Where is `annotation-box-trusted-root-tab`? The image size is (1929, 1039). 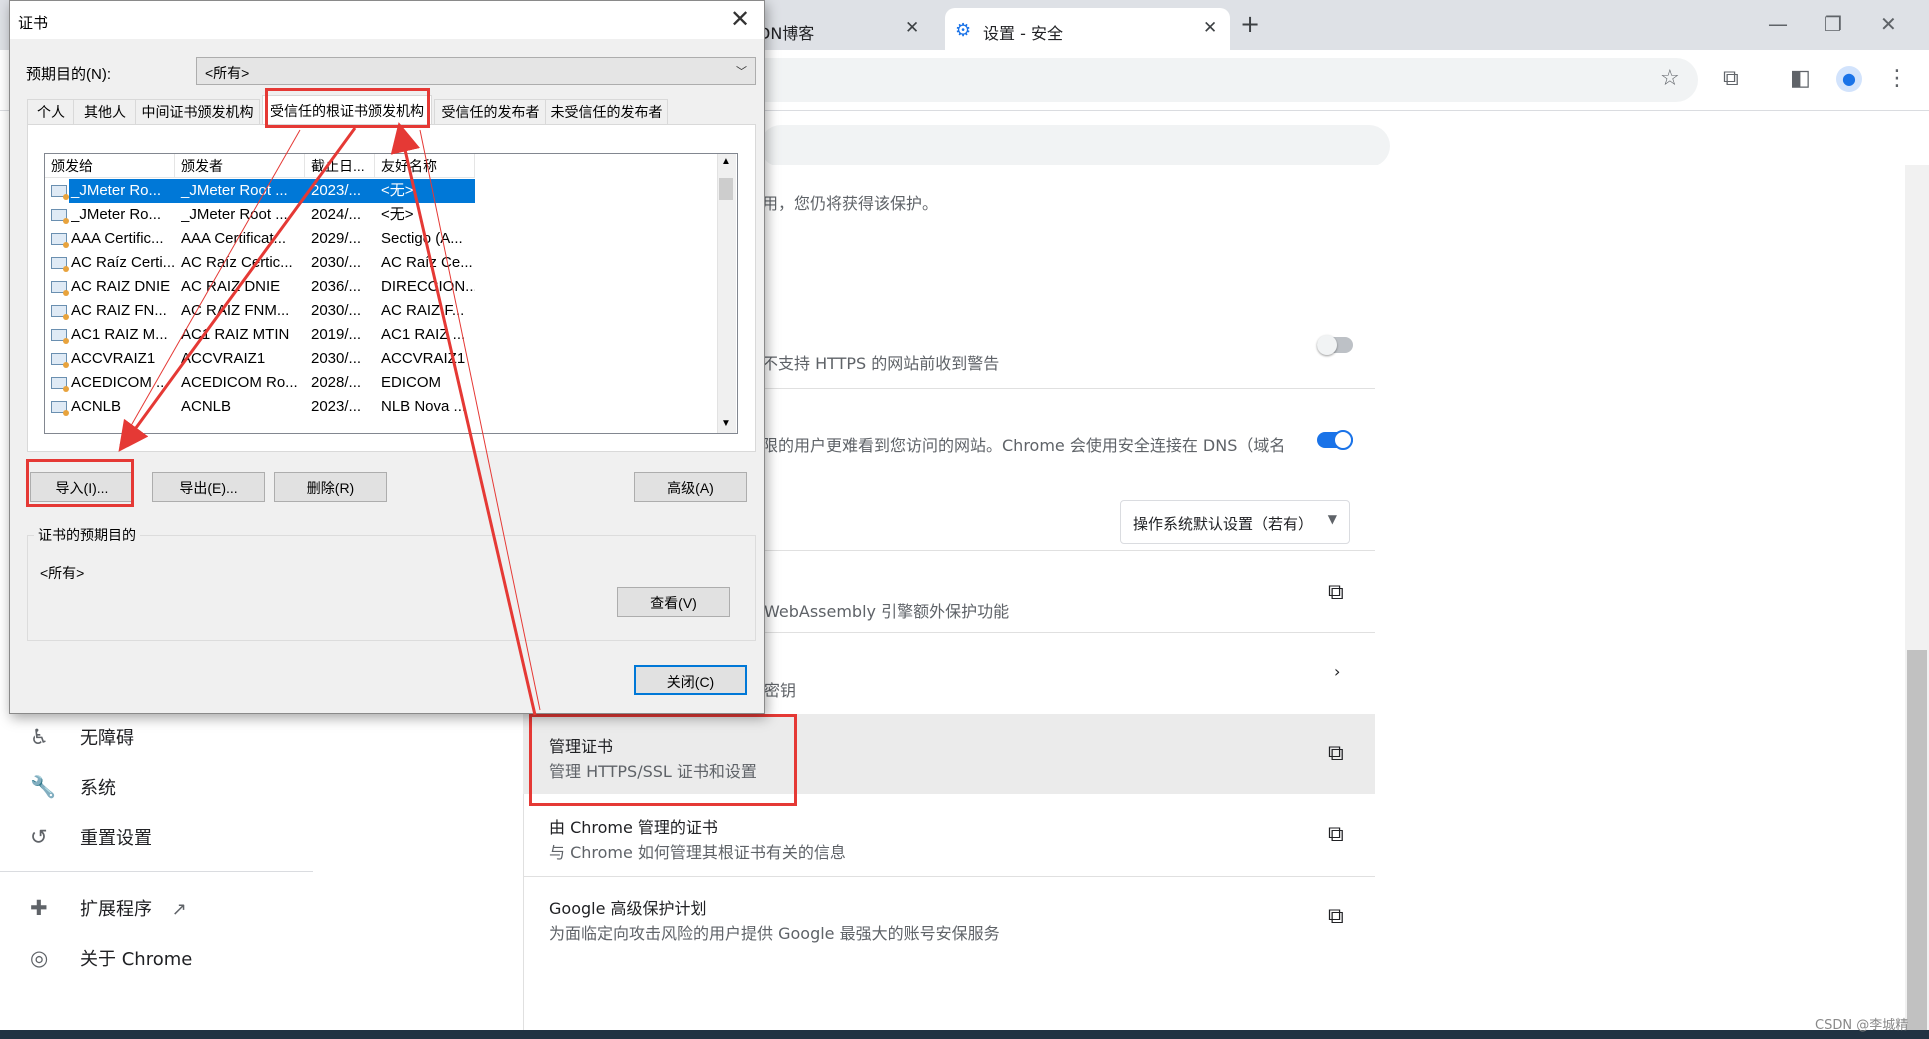 annotation-box-trusted-root-tab is located at coordinates (347, 108).